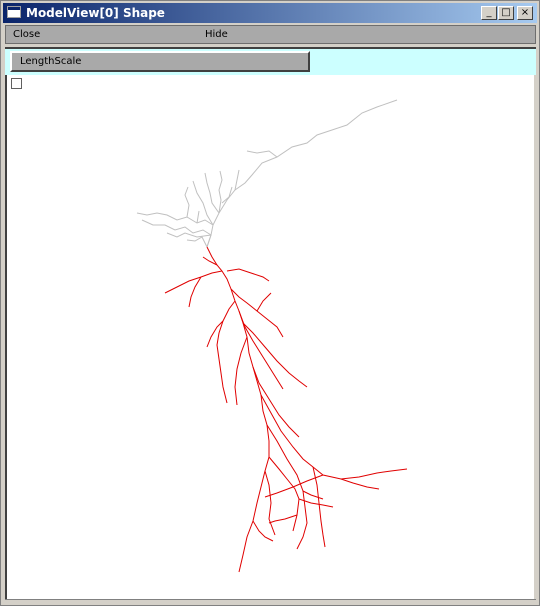 The width and height of the screenshot is (540, 606). What do you see at coordinates (26, 34) in the screenshot?
I see `menu-close: Close` at bounding box center [26, 34].